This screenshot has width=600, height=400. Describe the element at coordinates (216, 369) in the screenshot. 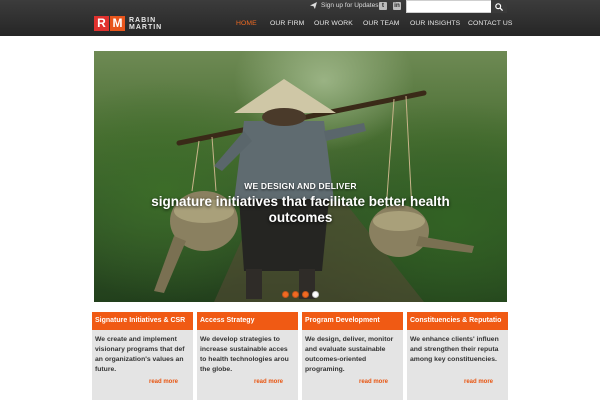

I see `card-line: the globe.` at that location.